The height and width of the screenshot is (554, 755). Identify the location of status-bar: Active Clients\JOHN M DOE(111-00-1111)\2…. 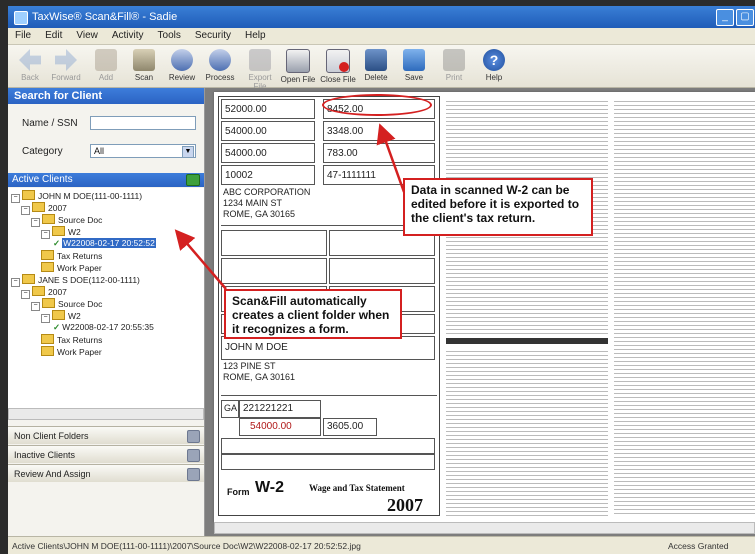
(381, 545).